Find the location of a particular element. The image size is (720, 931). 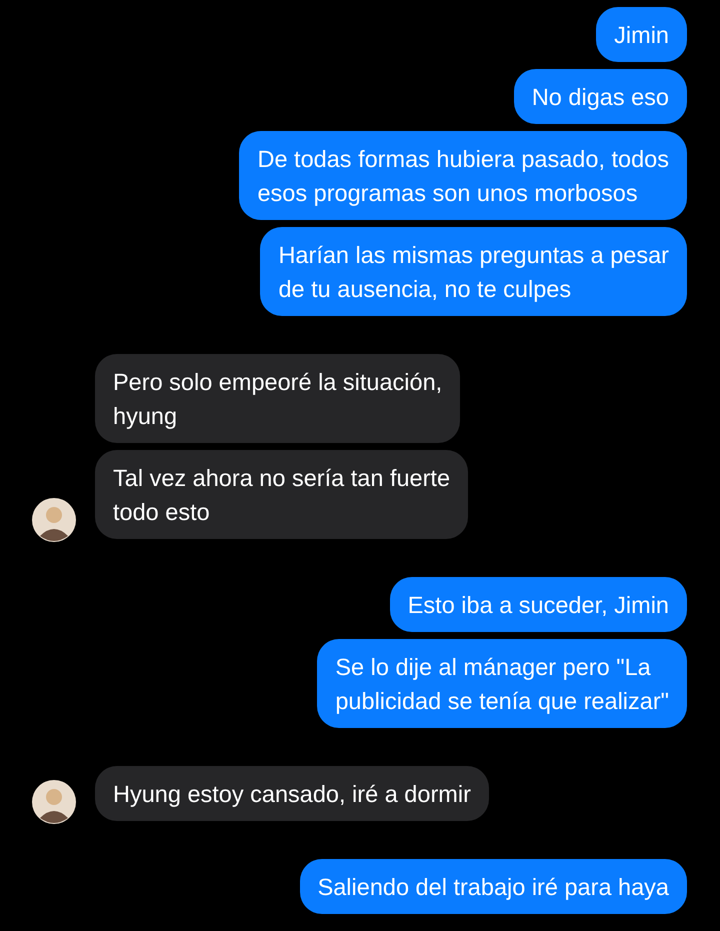

message-bubble: Pero solo empeoré la situación, hyung is located at coordinates (277, 398).